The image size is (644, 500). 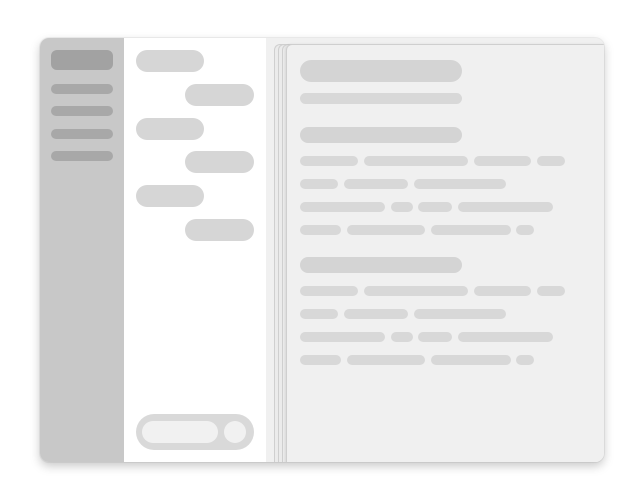 What do you see at coordinates (381, 71) in the screenshot?
I see `document-title` at bounding box center [381, 71].